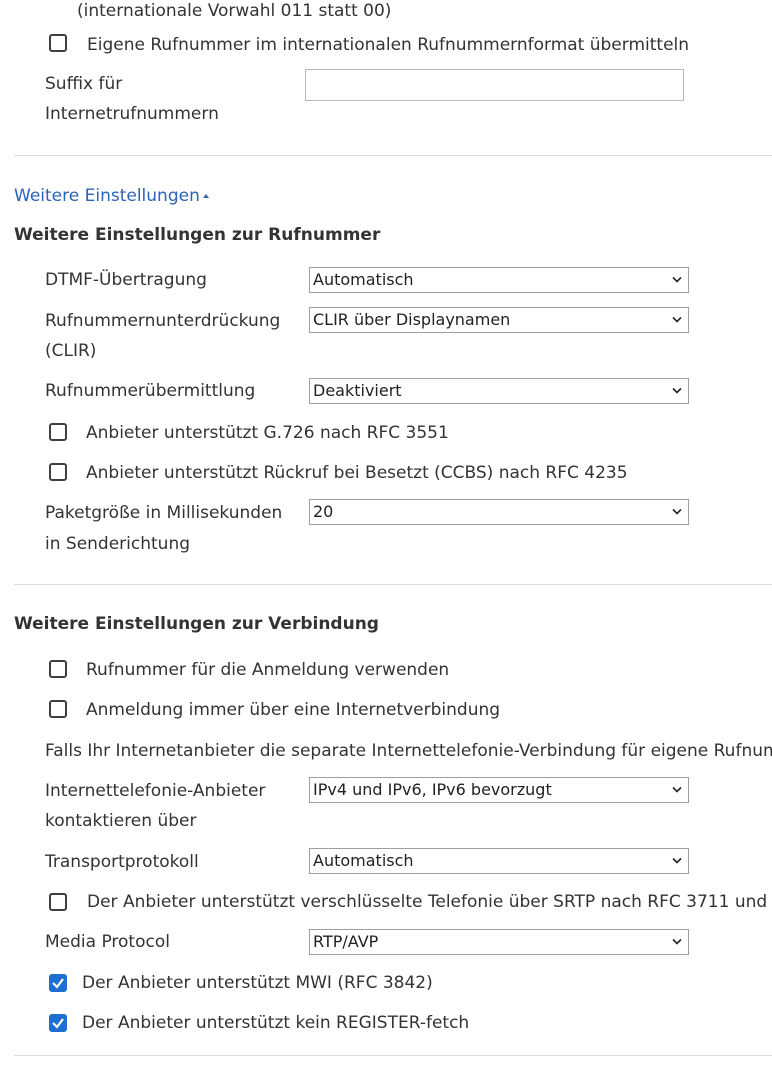  I want to click on contact-label-line1: Internettelefonie-Anbieter, so click(155, 791).